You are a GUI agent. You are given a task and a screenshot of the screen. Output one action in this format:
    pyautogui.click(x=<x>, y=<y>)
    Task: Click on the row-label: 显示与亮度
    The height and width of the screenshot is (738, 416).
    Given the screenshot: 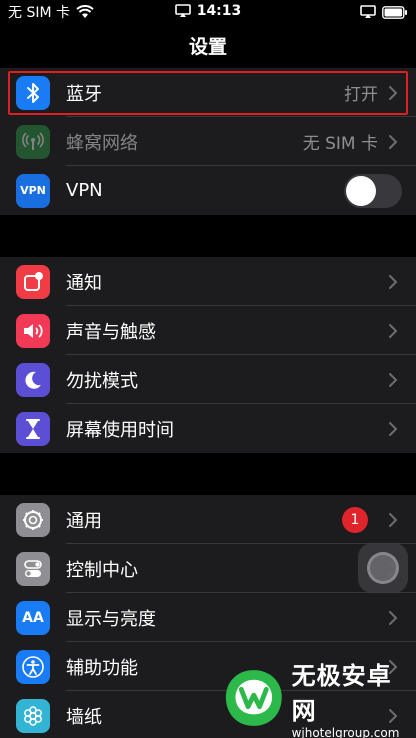 What is the action you would take?
    pyautogui.click(x=111, y=619)
    